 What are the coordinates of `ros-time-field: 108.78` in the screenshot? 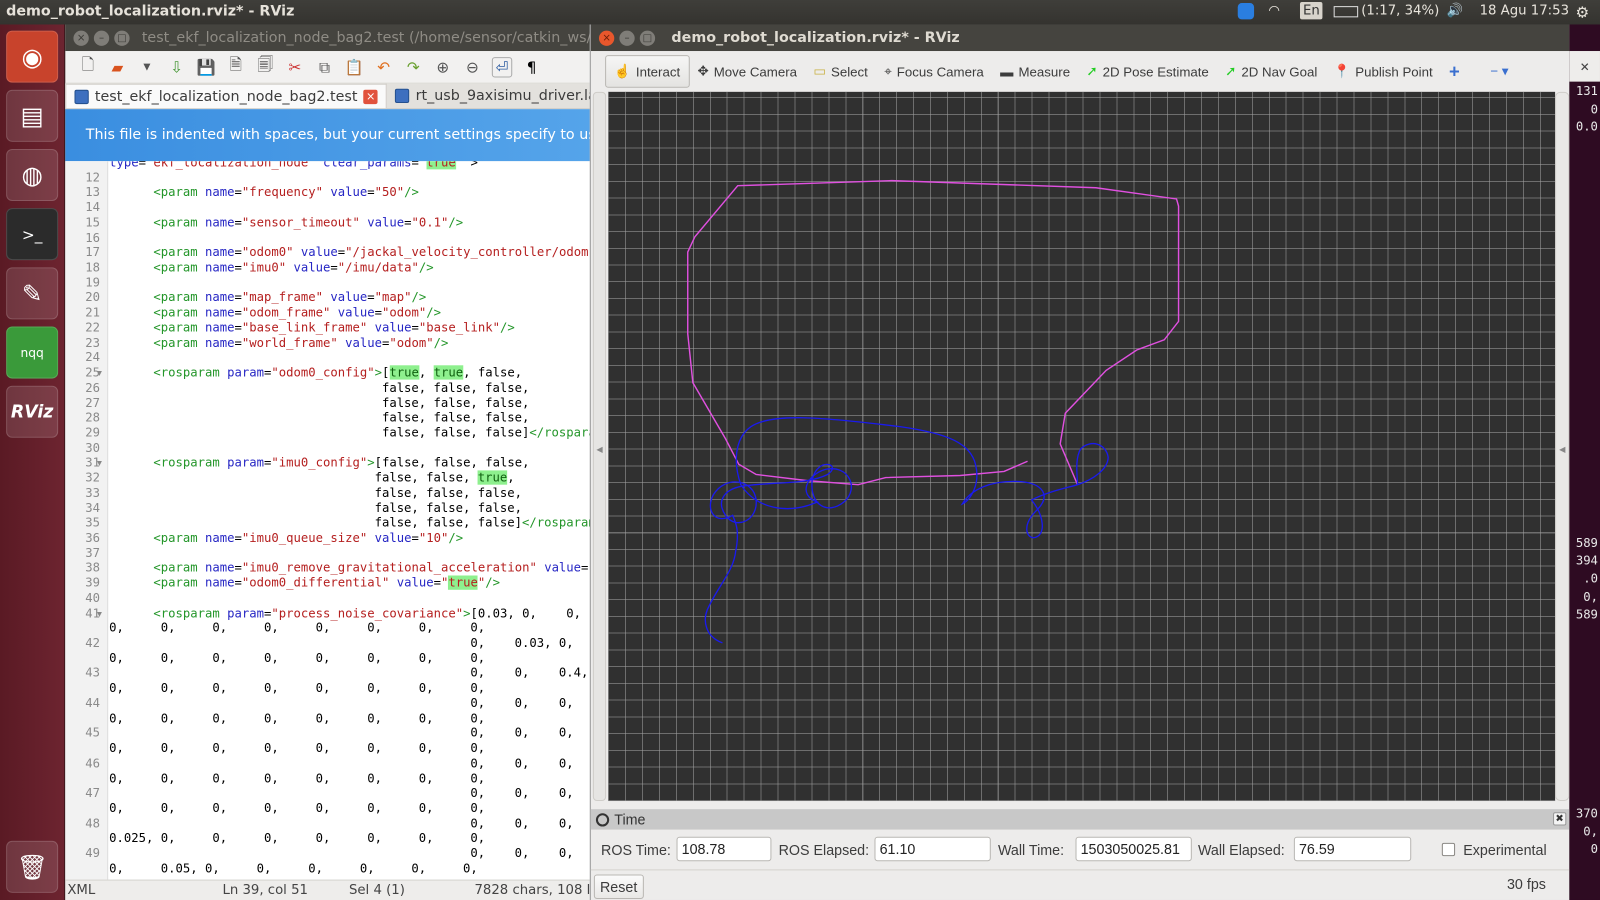 It's located at (724, 849).